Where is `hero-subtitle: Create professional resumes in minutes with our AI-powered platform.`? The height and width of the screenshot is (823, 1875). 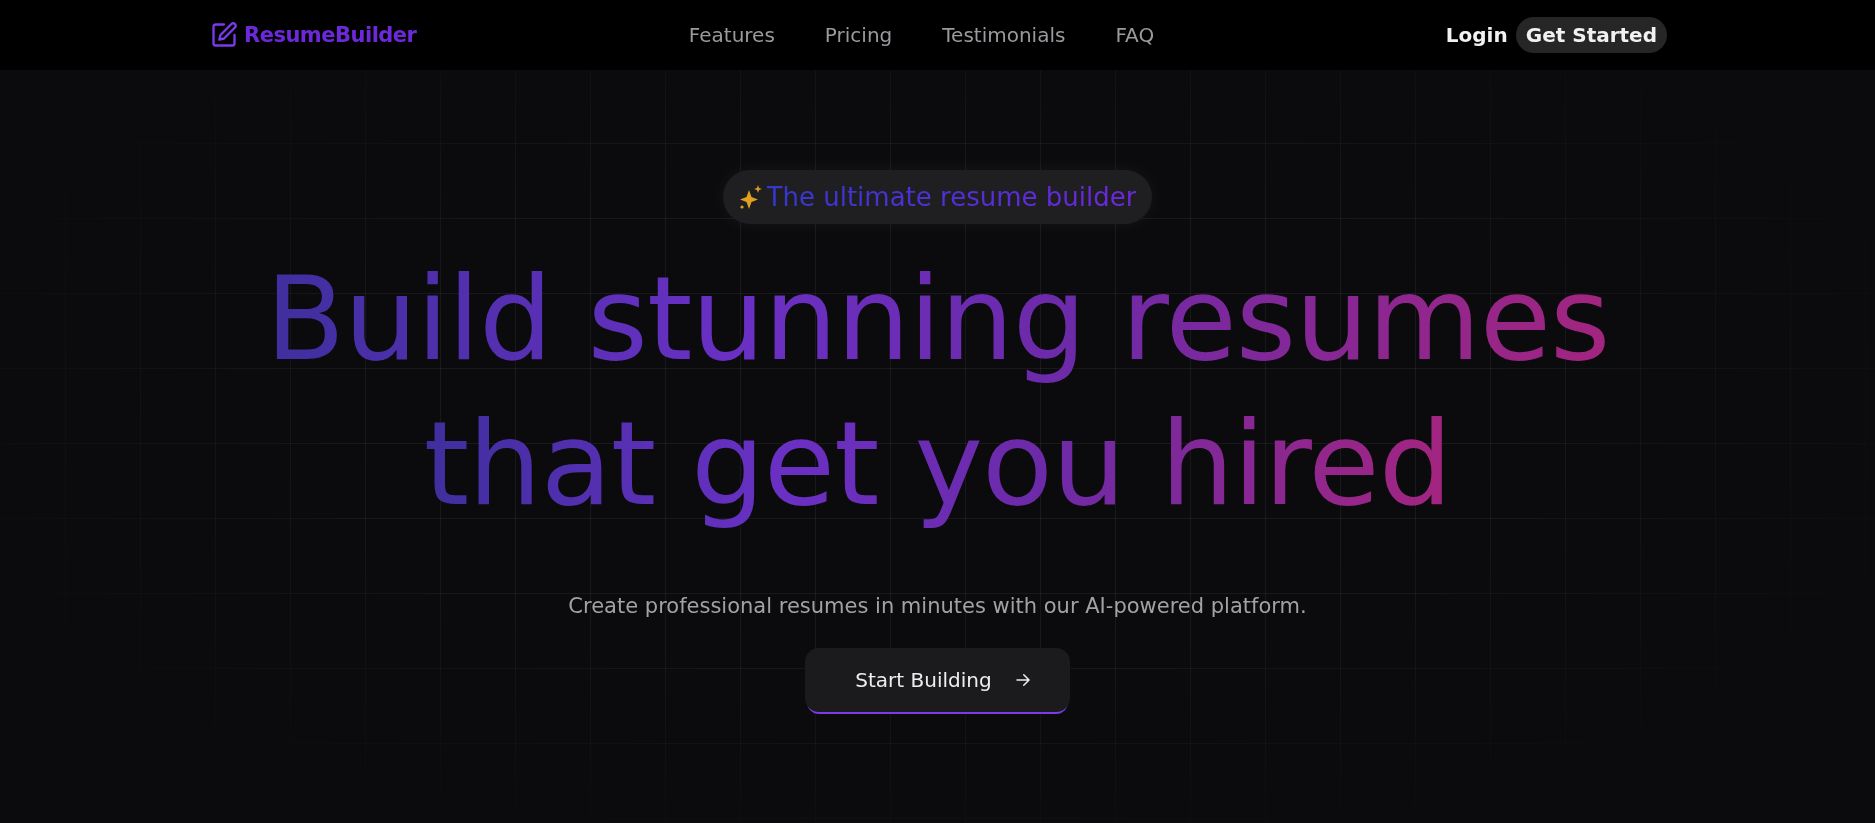 hero-subtitle: Create professional resumes in minutes with our AI-powered platform. is located at coordinates (937, 606).